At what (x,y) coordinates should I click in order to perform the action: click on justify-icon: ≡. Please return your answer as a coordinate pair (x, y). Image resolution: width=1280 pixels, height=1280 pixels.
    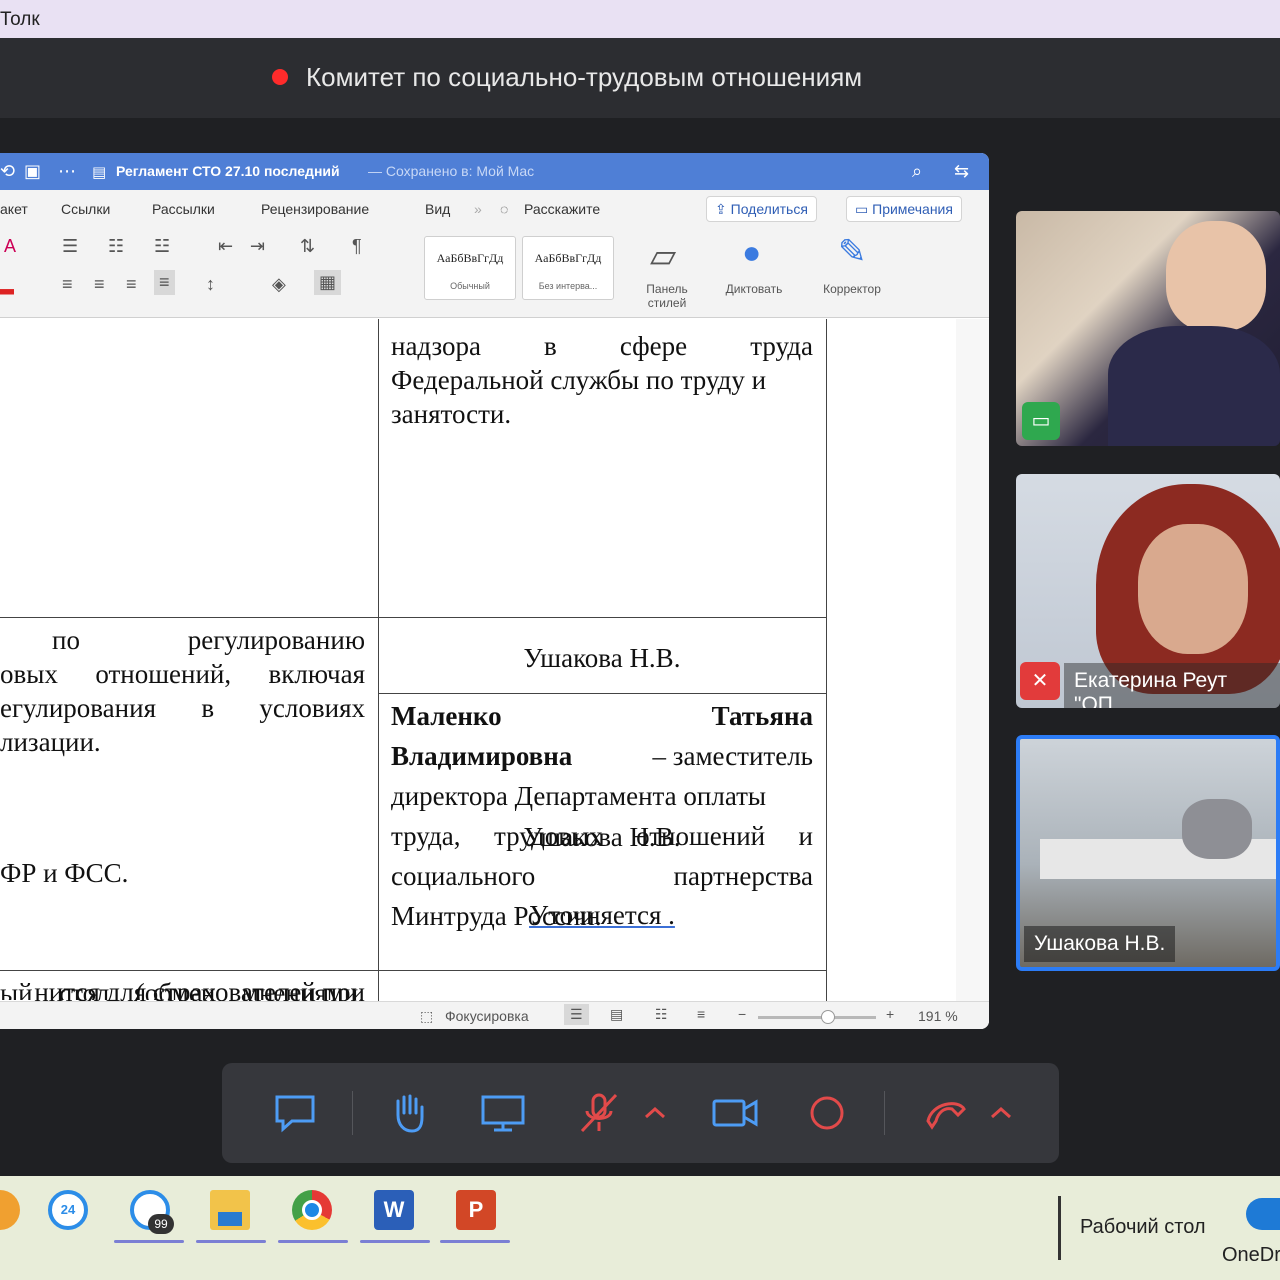
    Looking at the image, I should click on (164, 282).